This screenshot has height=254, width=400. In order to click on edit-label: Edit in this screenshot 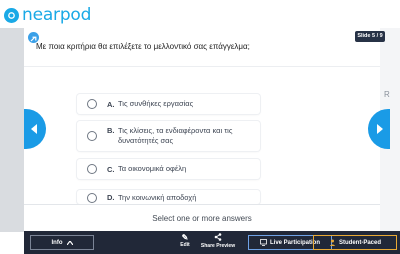, I will do `click(185, 245)`.